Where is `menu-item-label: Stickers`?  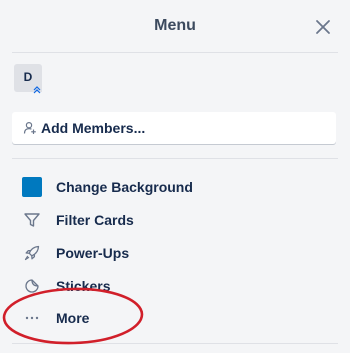 menu-item-label: Stickers is located at coordinates (83, 286).